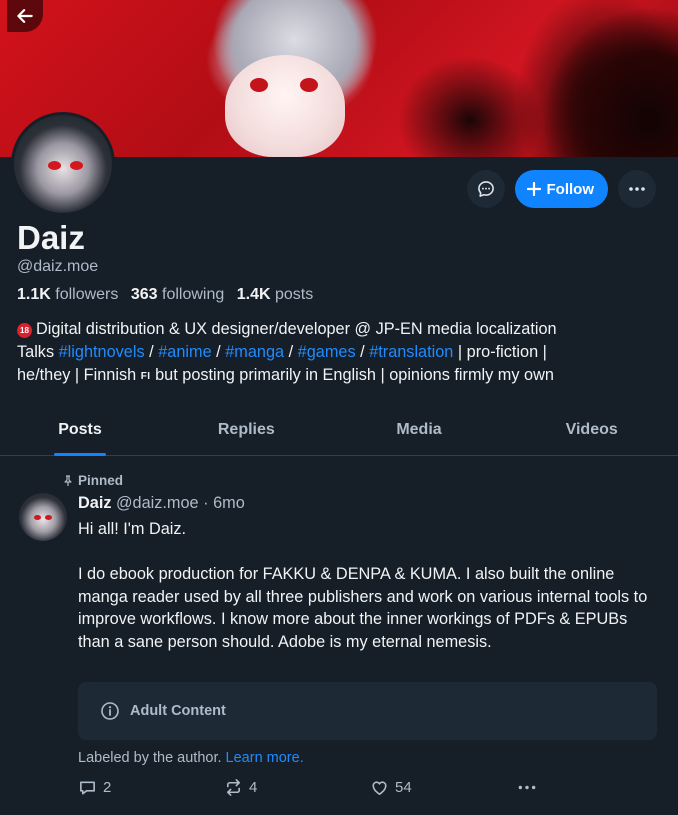 This screenshot has height=815, width=678. What do you see at coordinates (34, 294) in the screenshot?
I see `followers-count: 1.1K` at bounding box center [34, 294].